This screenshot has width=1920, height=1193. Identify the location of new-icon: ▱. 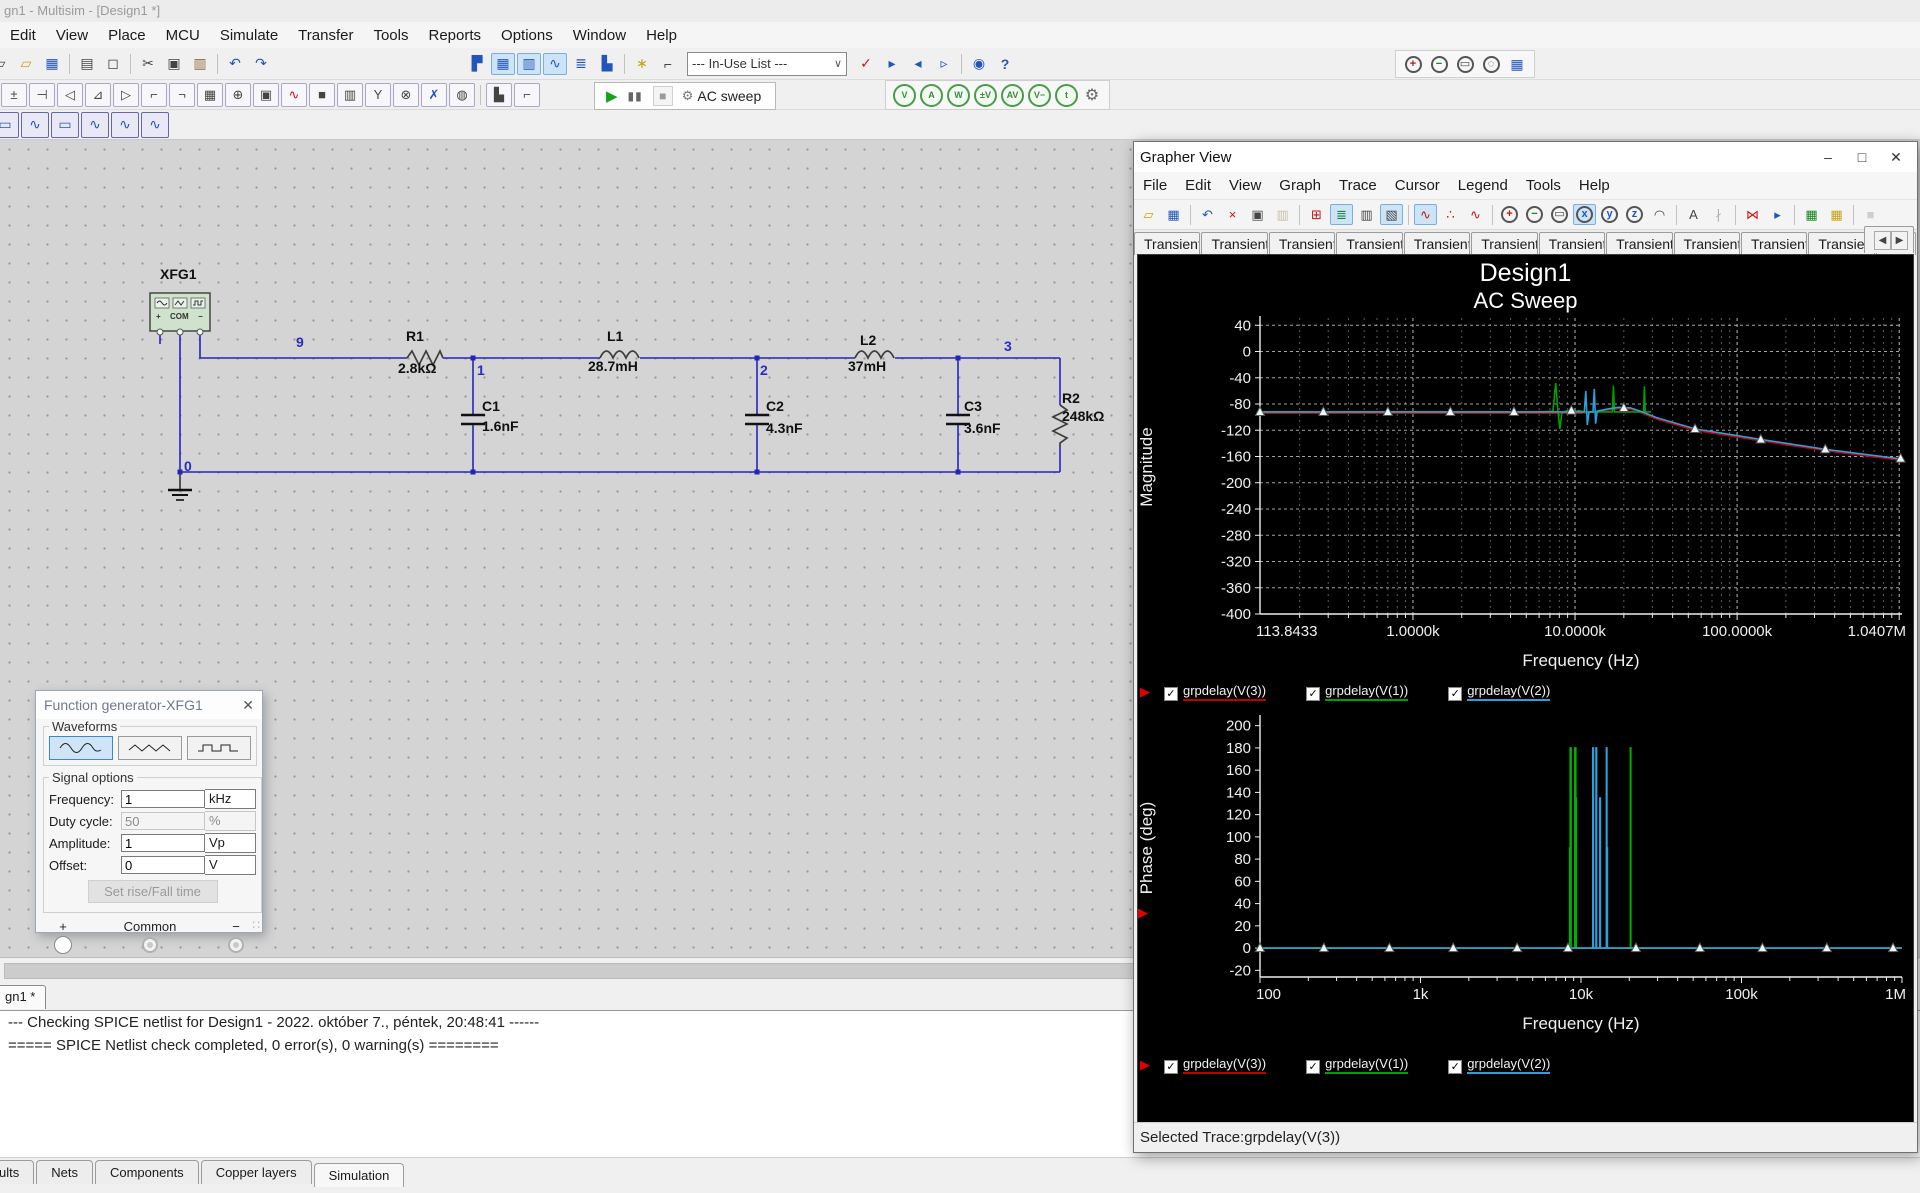
(6, 64).